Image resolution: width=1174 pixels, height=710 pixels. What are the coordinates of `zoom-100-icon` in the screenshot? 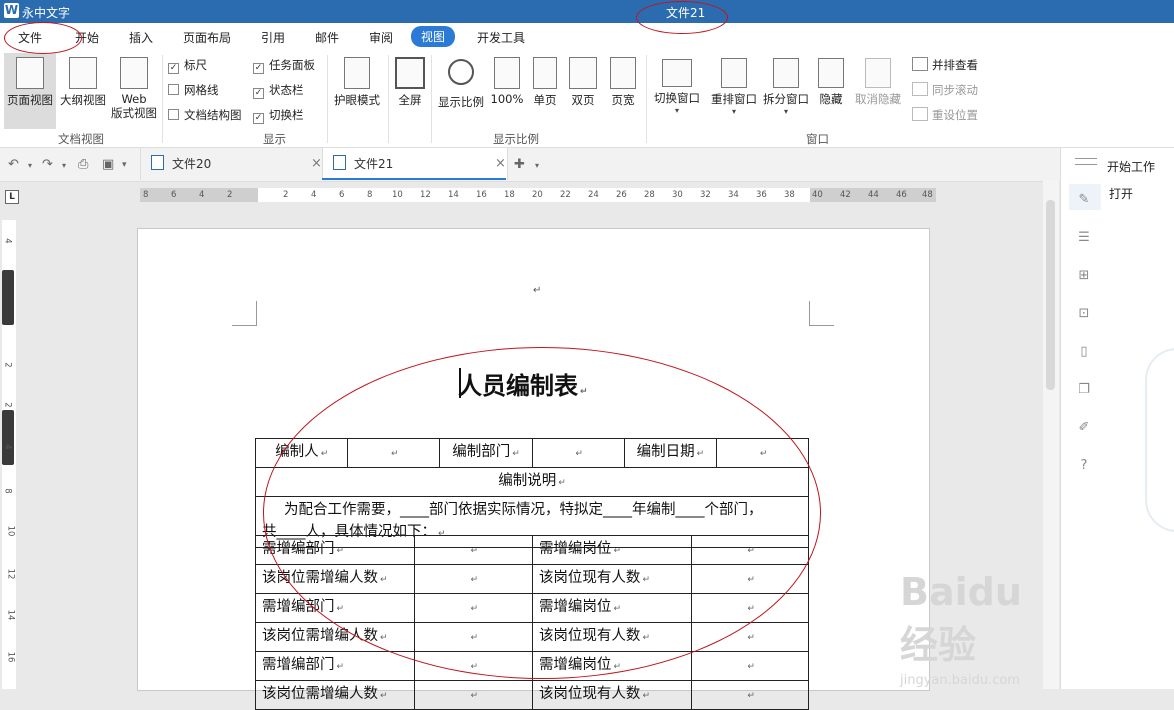 It's located at (507, 73).